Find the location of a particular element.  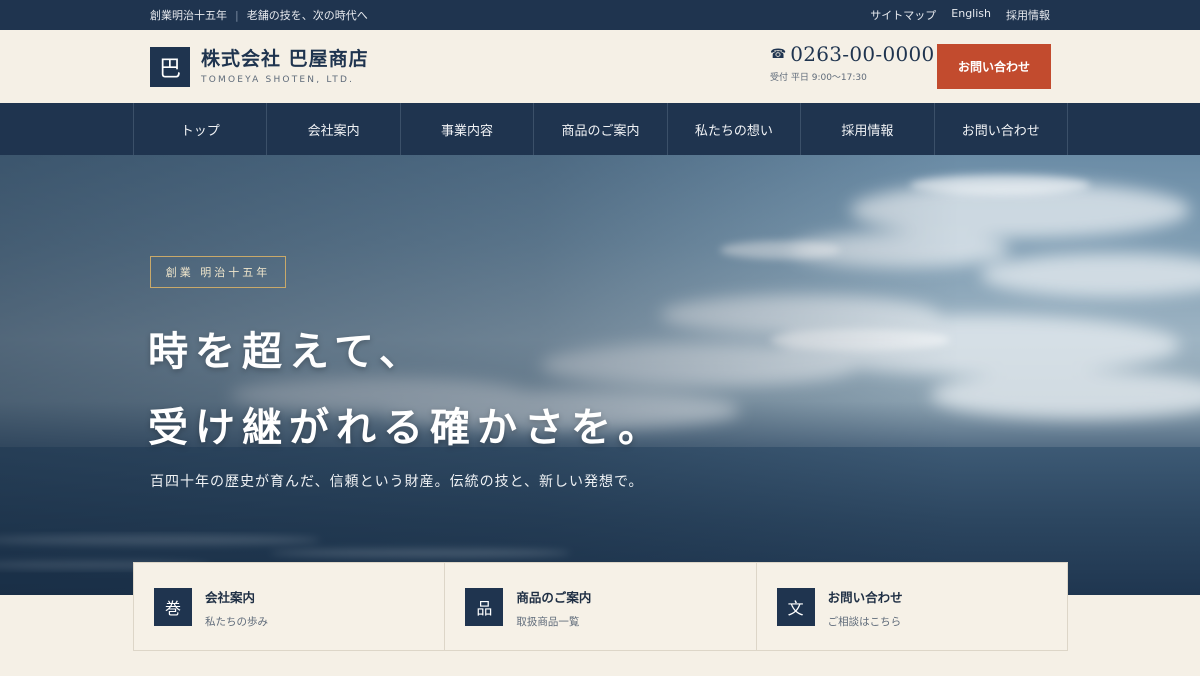

established-badge: 創業 明治十五年 is located at coordinates (218, 272).